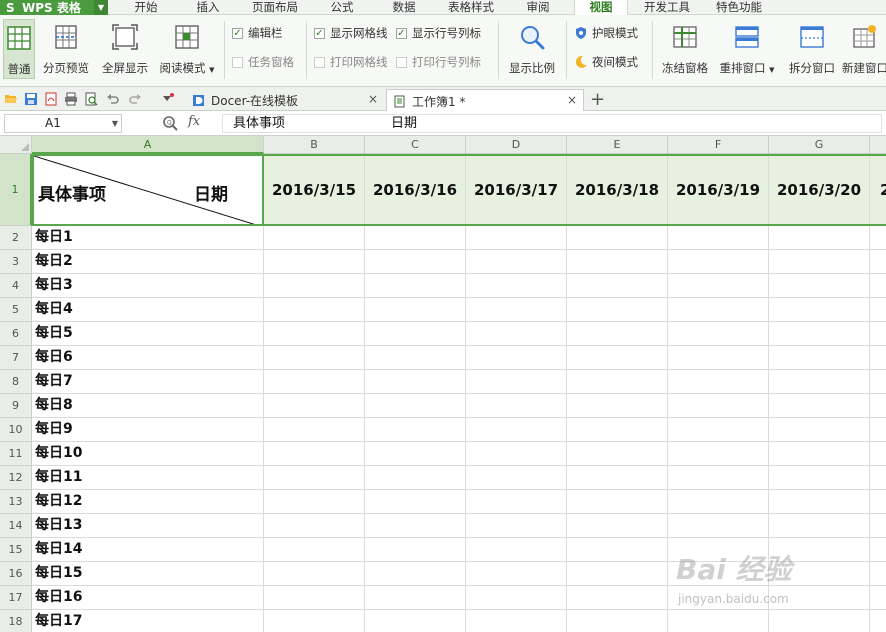 Image resolution: width=886 pixels, height=632 pixels. Describe the element at coordinates (685, 49) in the screenshot. I see `freeze-panes-button: 冻结窗格` at that location.